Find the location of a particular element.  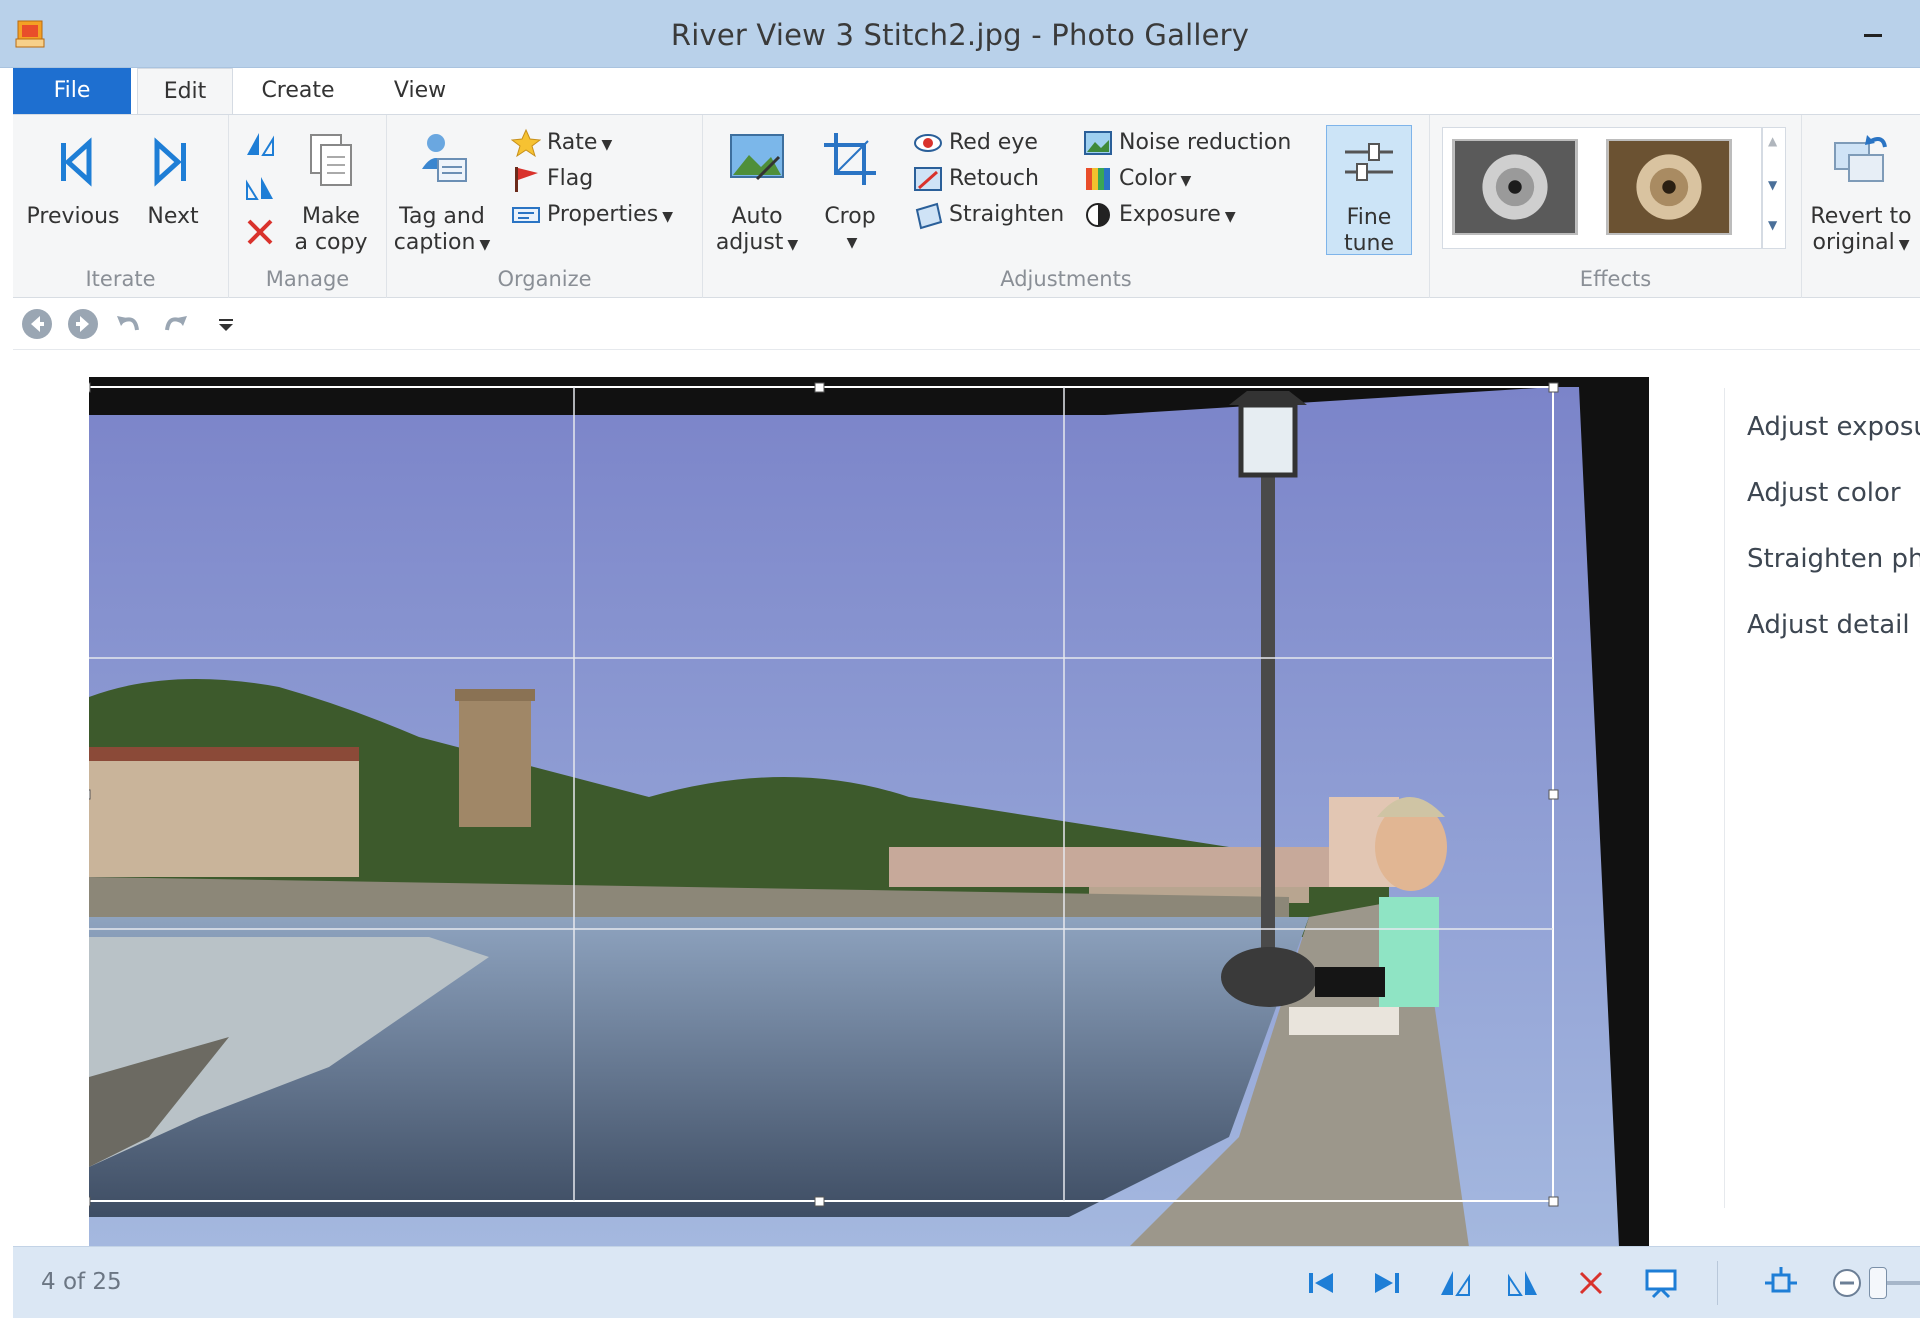

photo-position-counter: 4 of 25 is located at coordinates (81, 1282).